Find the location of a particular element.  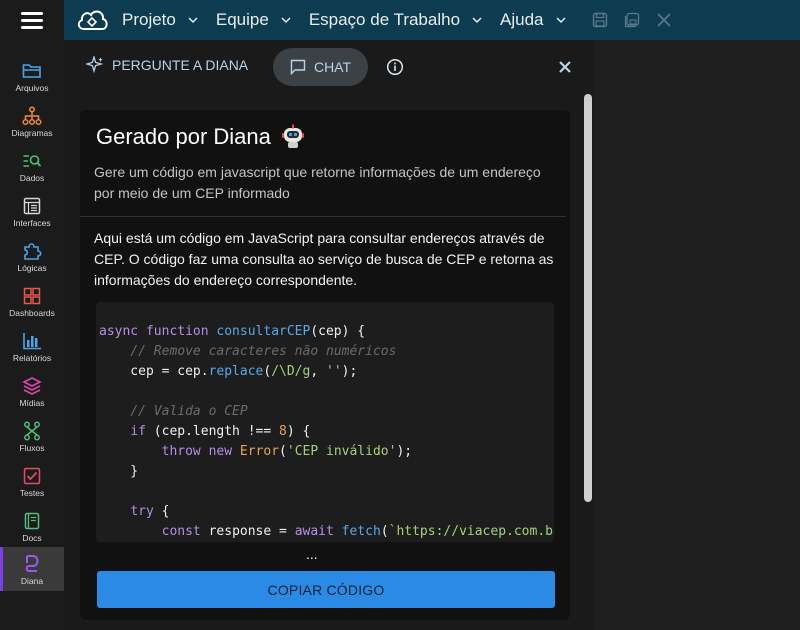

flow-icon is located at coordinates (32, 431).